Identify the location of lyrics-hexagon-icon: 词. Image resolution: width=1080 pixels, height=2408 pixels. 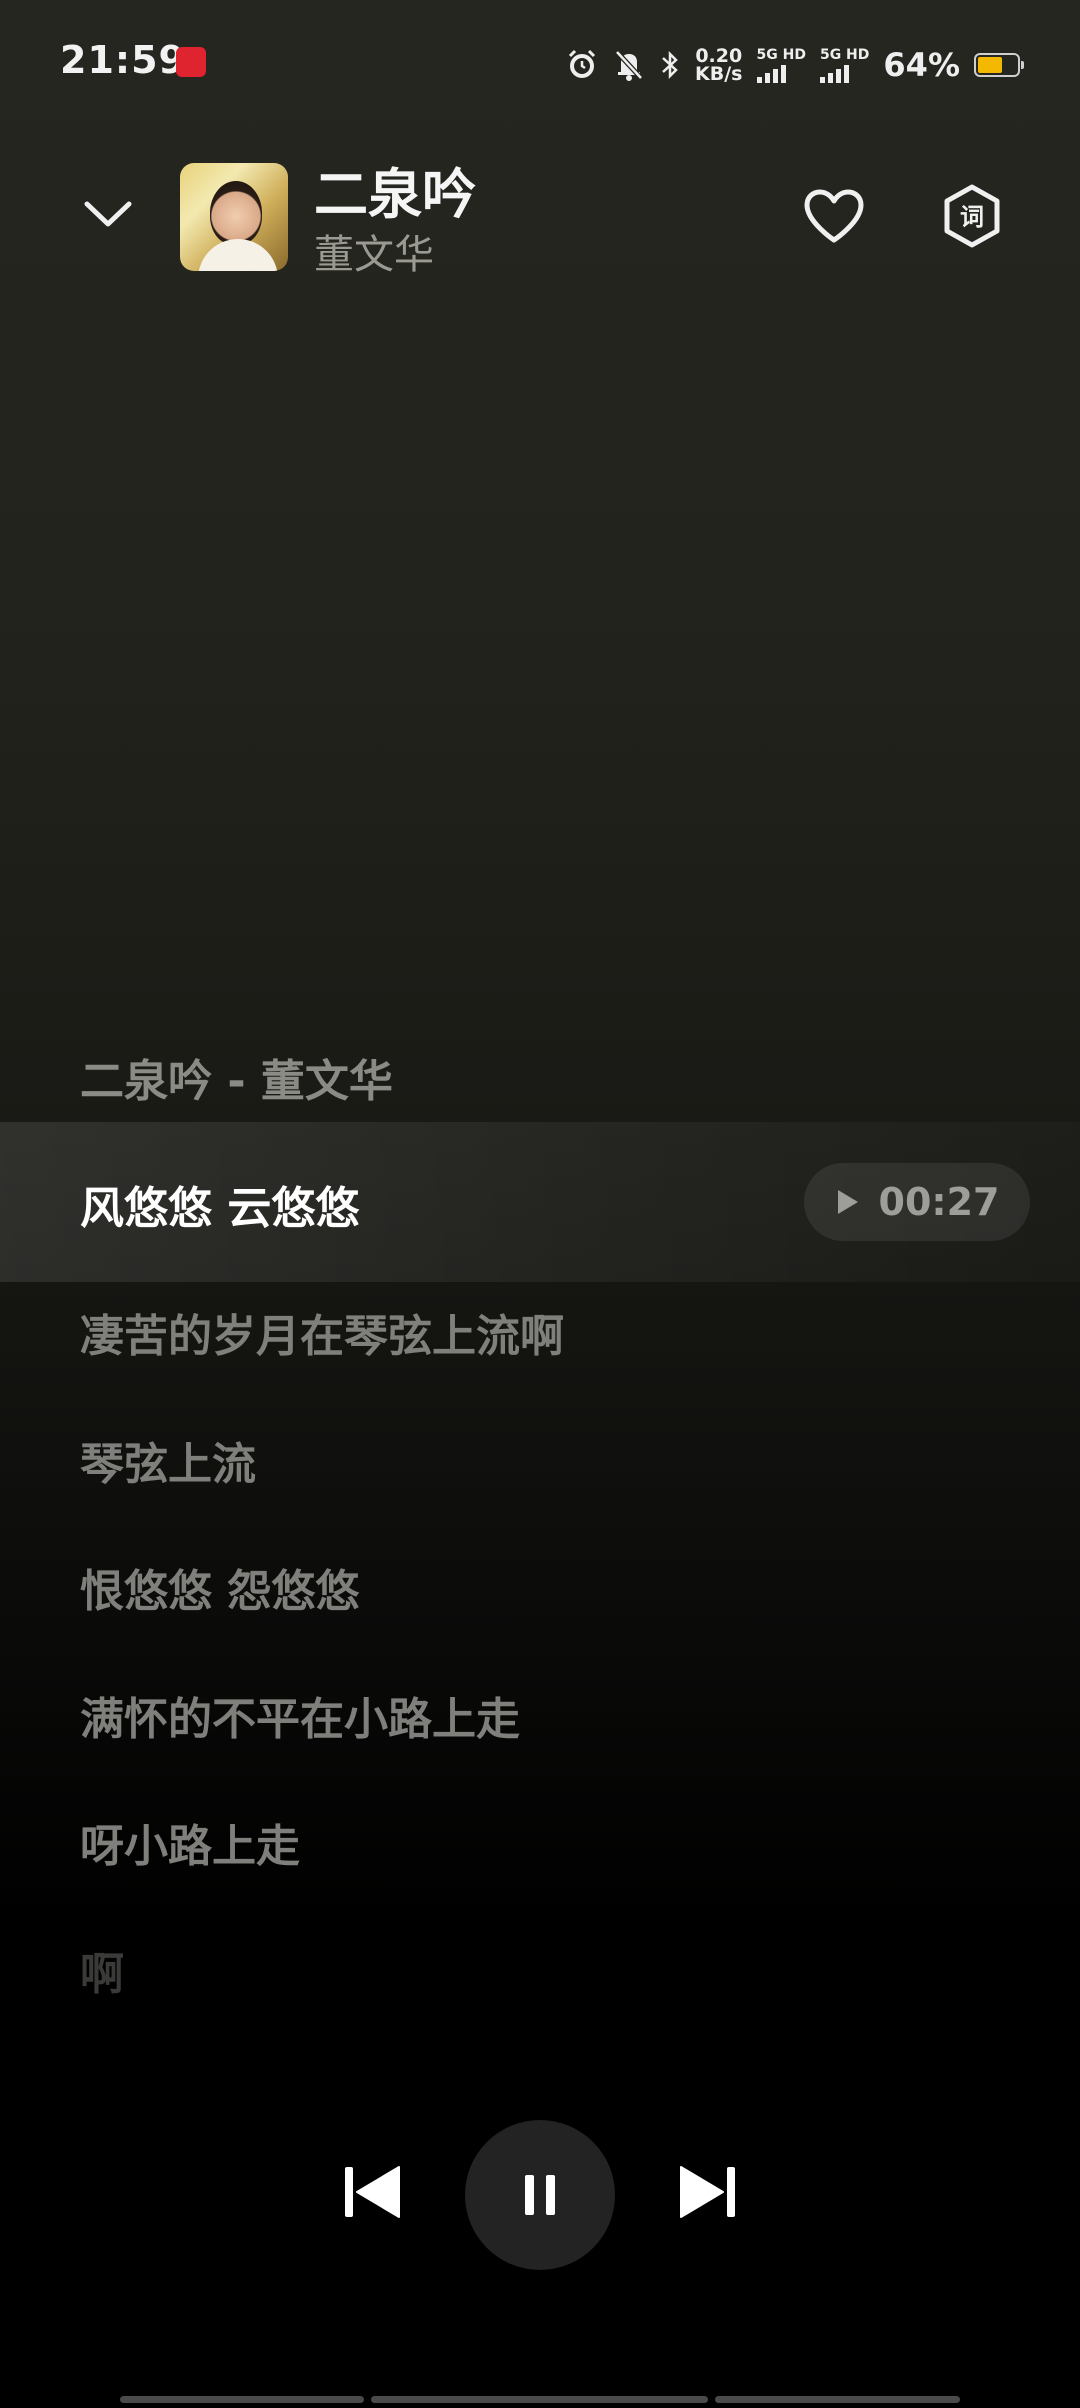
(972, 216).